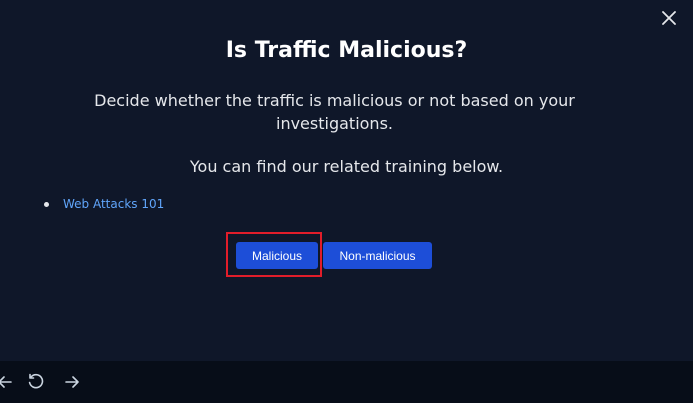 This screenshot has height=403, width=693. What do you see at coordinates (346, 166) in the screenshot?
I see `training-note: You can find our related training below.` at bounding box center [346, 166].